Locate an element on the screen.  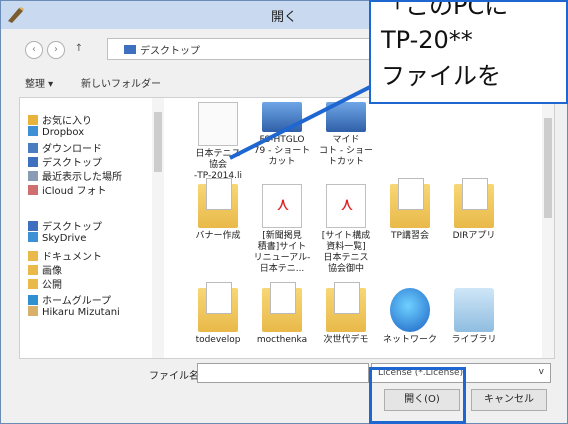
callout-line-3: ファイルを is located at coordinates (441, 76).